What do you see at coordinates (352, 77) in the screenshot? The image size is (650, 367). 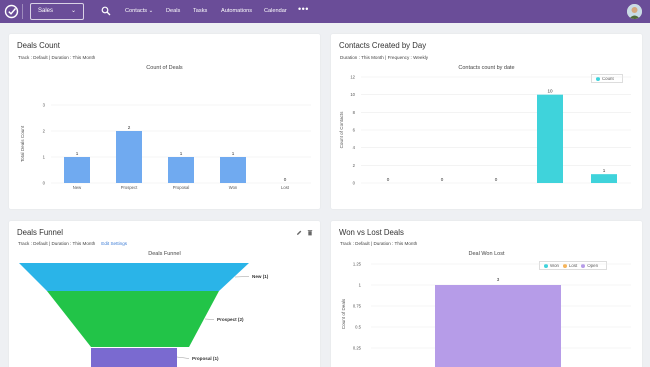 I see `y-tick-label: 12` at bounding box center [352, 77].